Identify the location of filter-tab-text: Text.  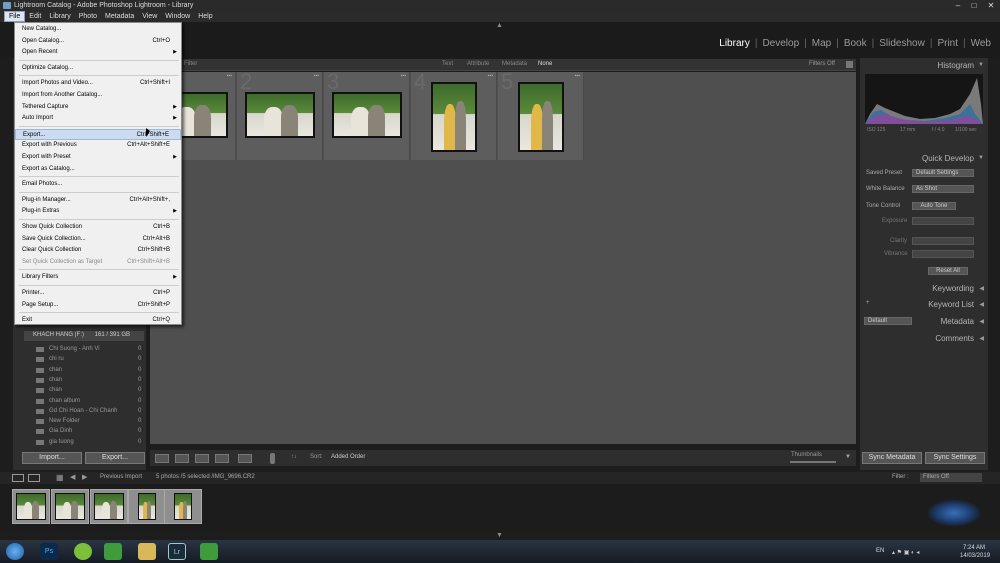
(447, 64).